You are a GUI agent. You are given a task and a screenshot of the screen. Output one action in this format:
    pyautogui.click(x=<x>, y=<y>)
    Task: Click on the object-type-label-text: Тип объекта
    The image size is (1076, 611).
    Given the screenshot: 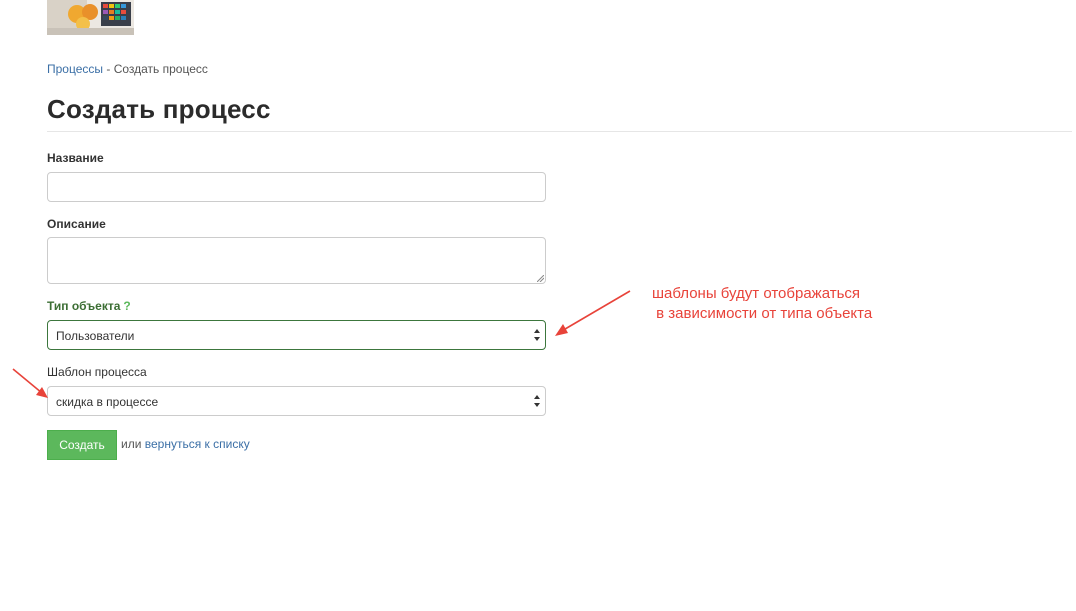 What is the action you would take?
    pyautogui.click(x=84, y=306)
    